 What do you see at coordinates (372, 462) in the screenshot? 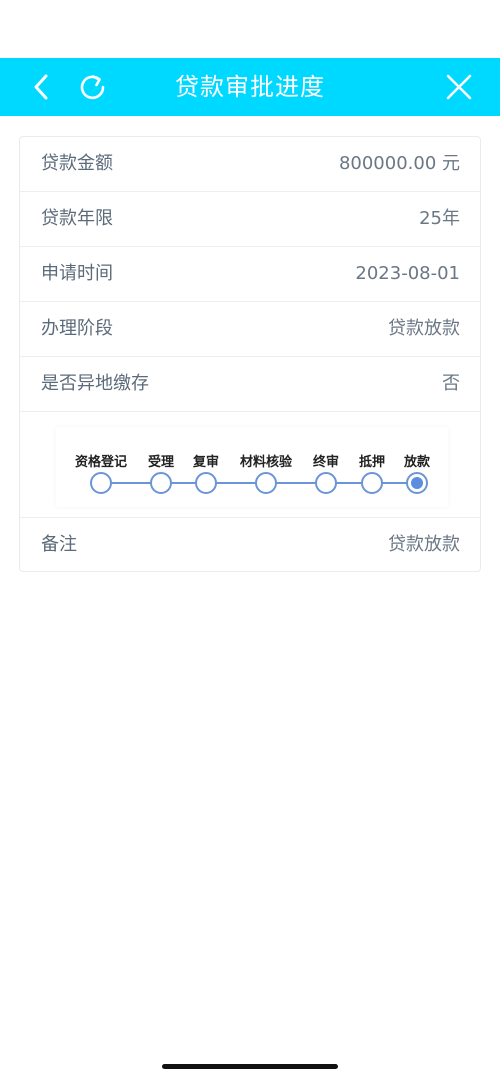
I see `step-label: 抵押` at bounding box center [372, 462].